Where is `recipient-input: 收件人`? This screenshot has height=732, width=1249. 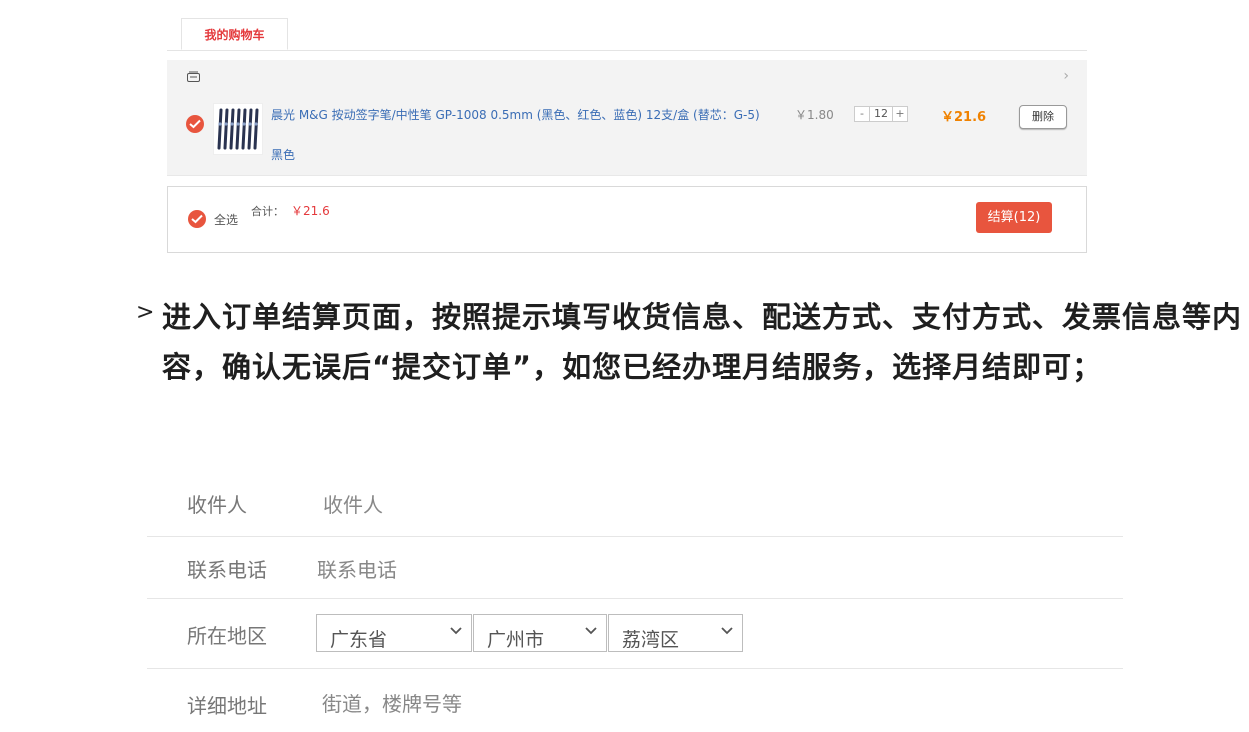
recipient-input: 收件人 is located at coordinates (353, 503).